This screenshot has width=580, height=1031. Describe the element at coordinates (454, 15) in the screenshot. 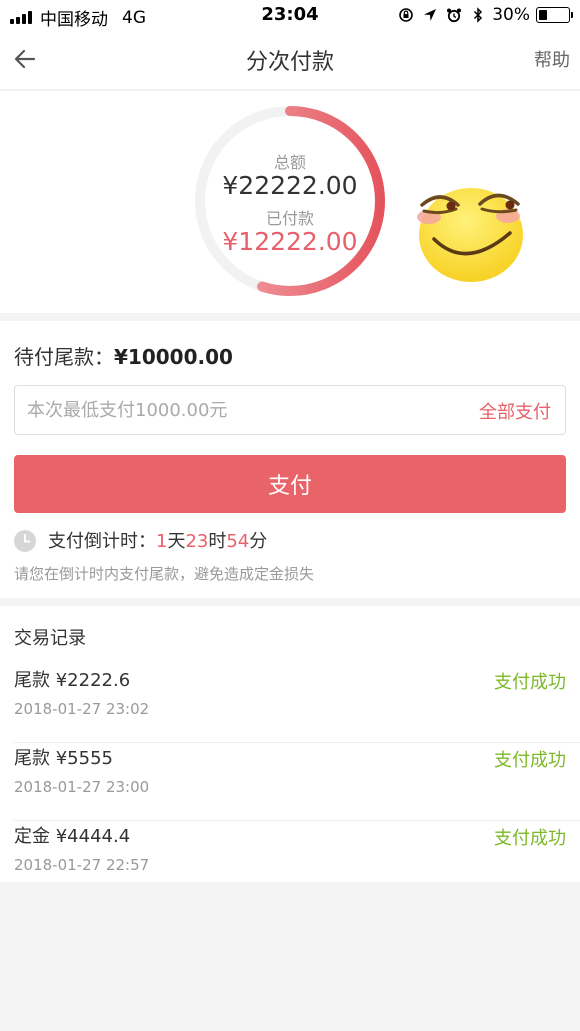

I see `alarm-icon` at that location.